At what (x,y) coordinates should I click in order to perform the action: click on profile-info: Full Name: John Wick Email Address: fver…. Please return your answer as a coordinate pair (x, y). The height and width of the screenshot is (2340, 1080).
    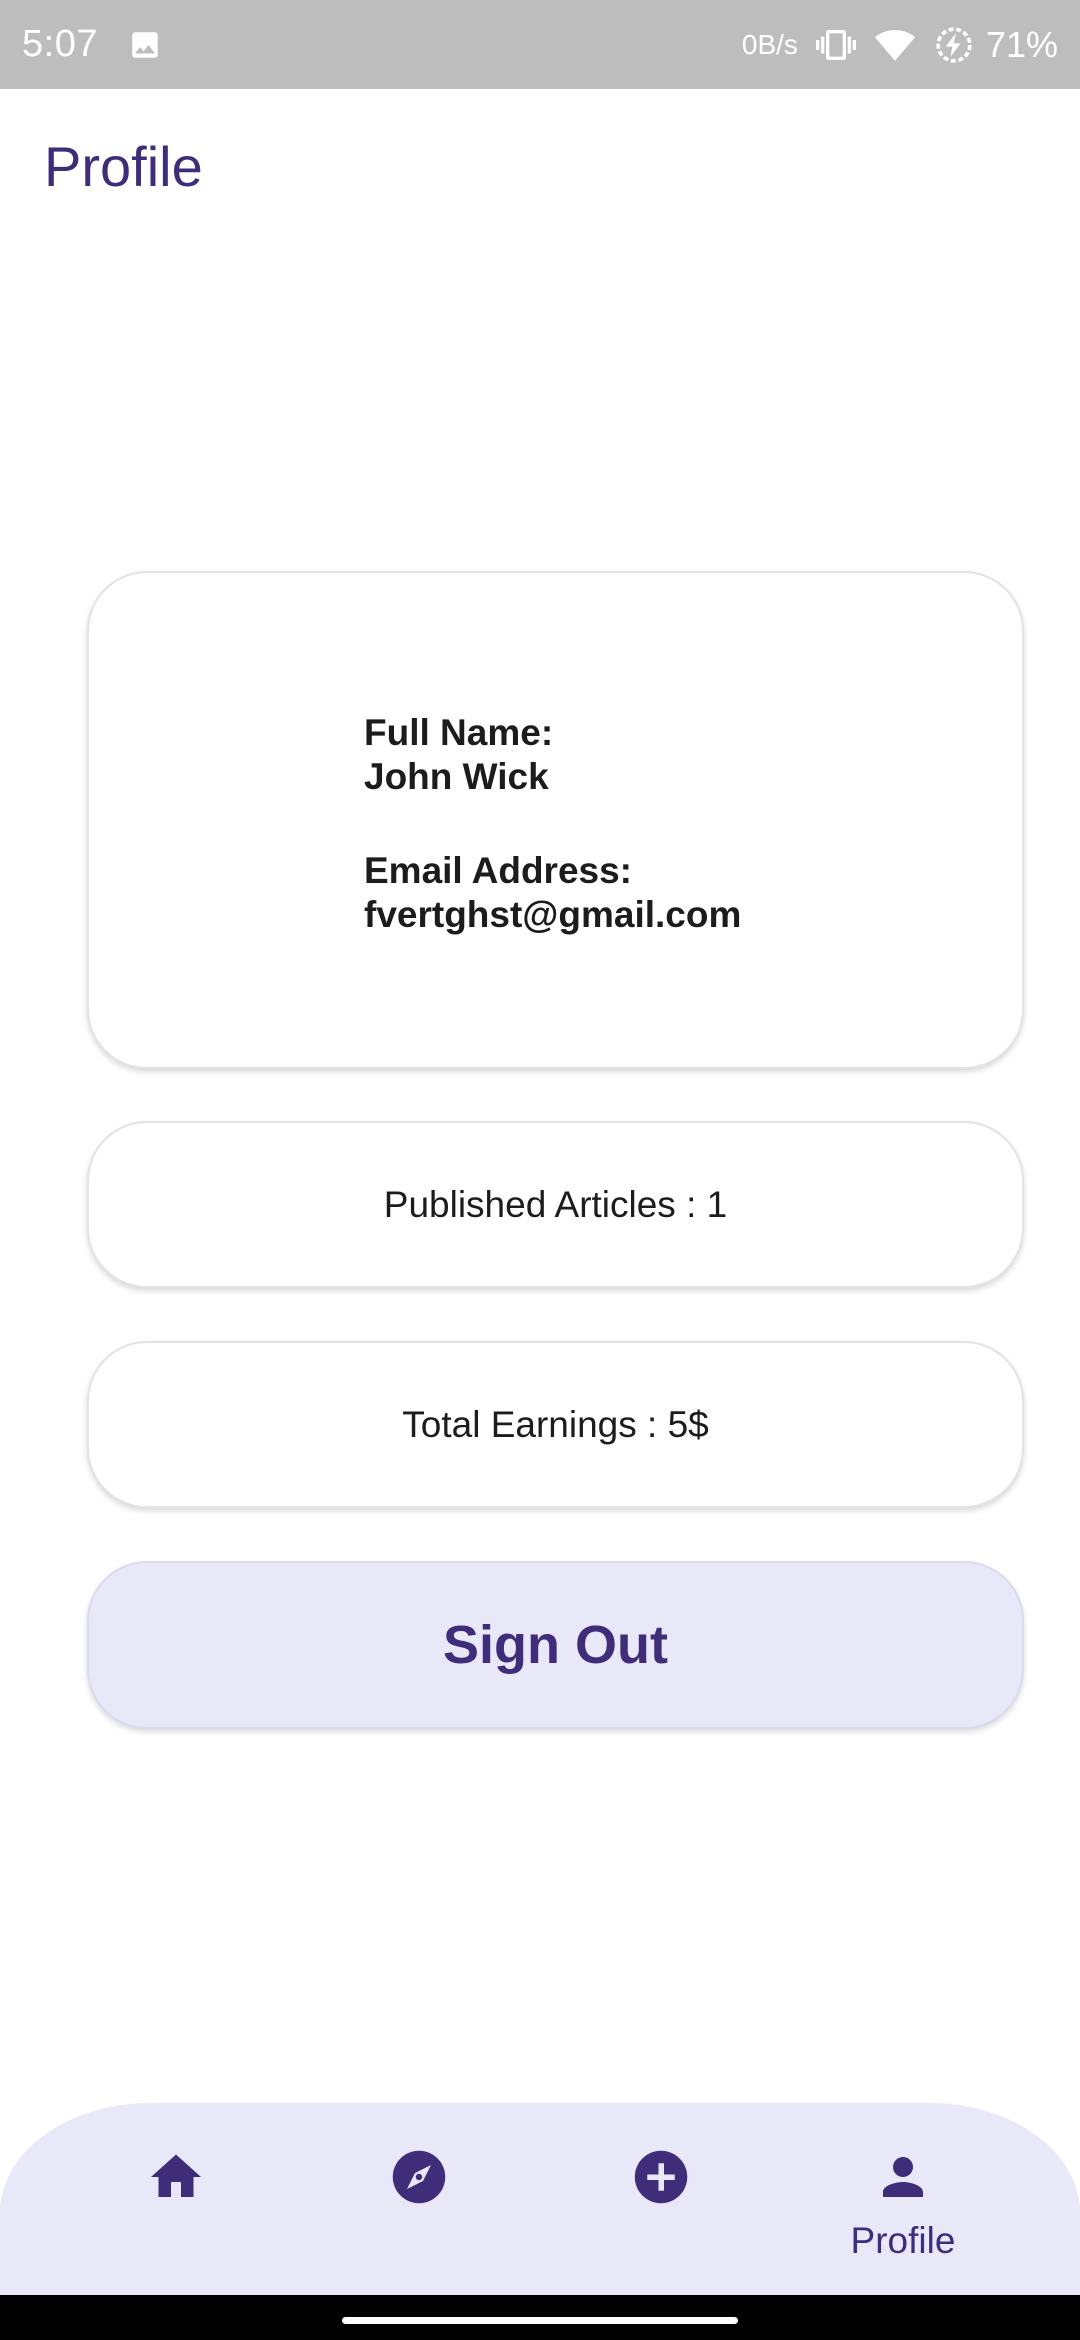
    Looking at the image, I should click on (552, 824).